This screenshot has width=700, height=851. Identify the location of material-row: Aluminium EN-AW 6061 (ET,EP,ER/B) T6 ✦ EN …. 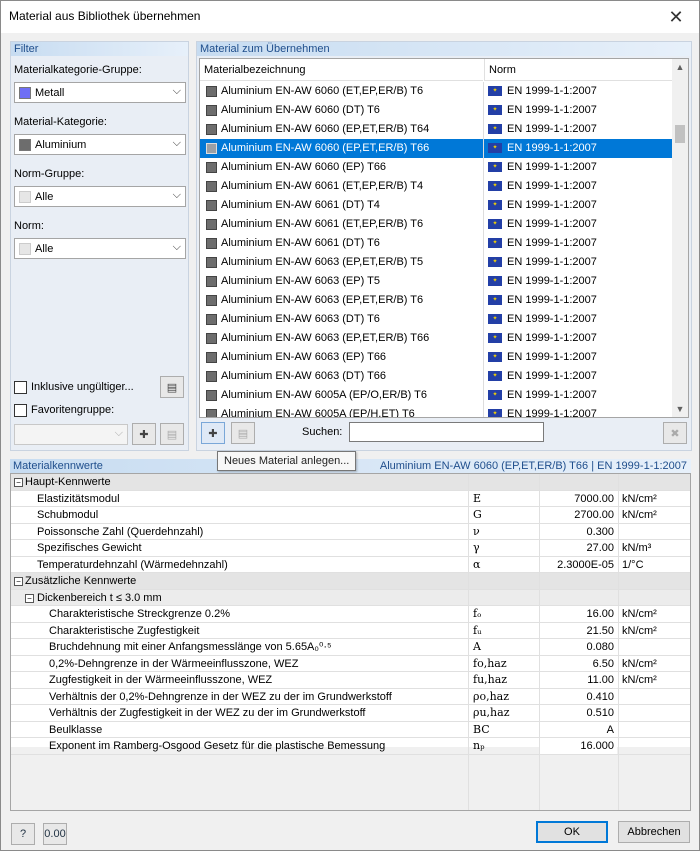
(437, 224).